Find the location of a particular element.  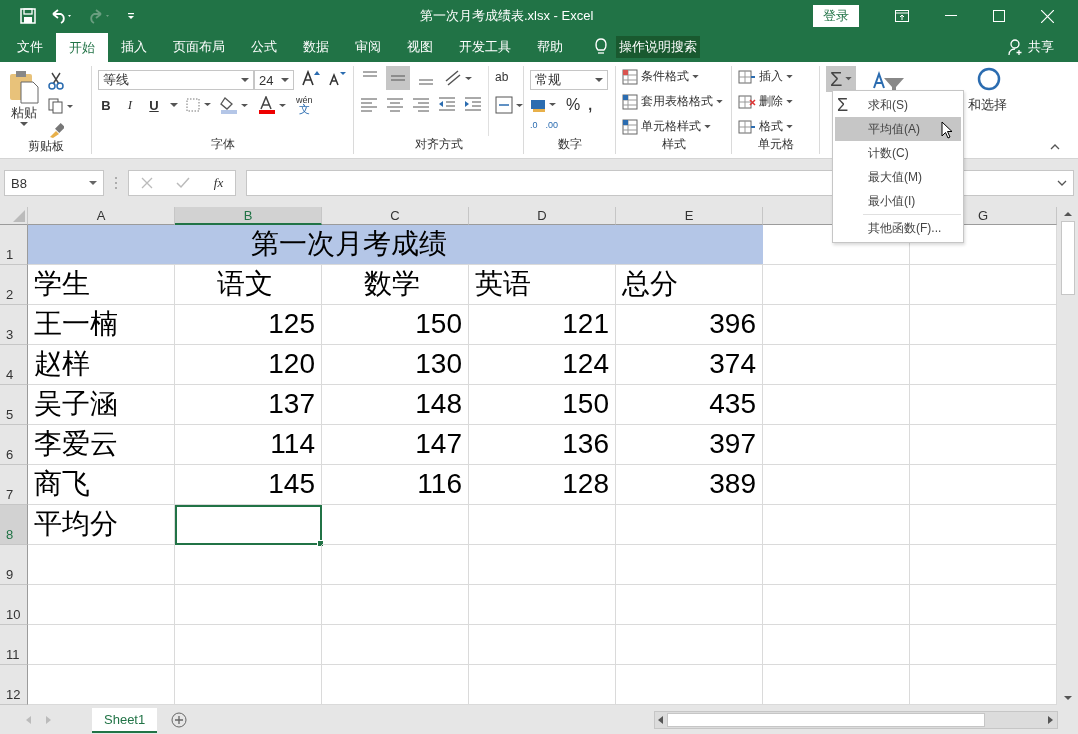

table-cell: 总分 is located at coordinates (689, 285).